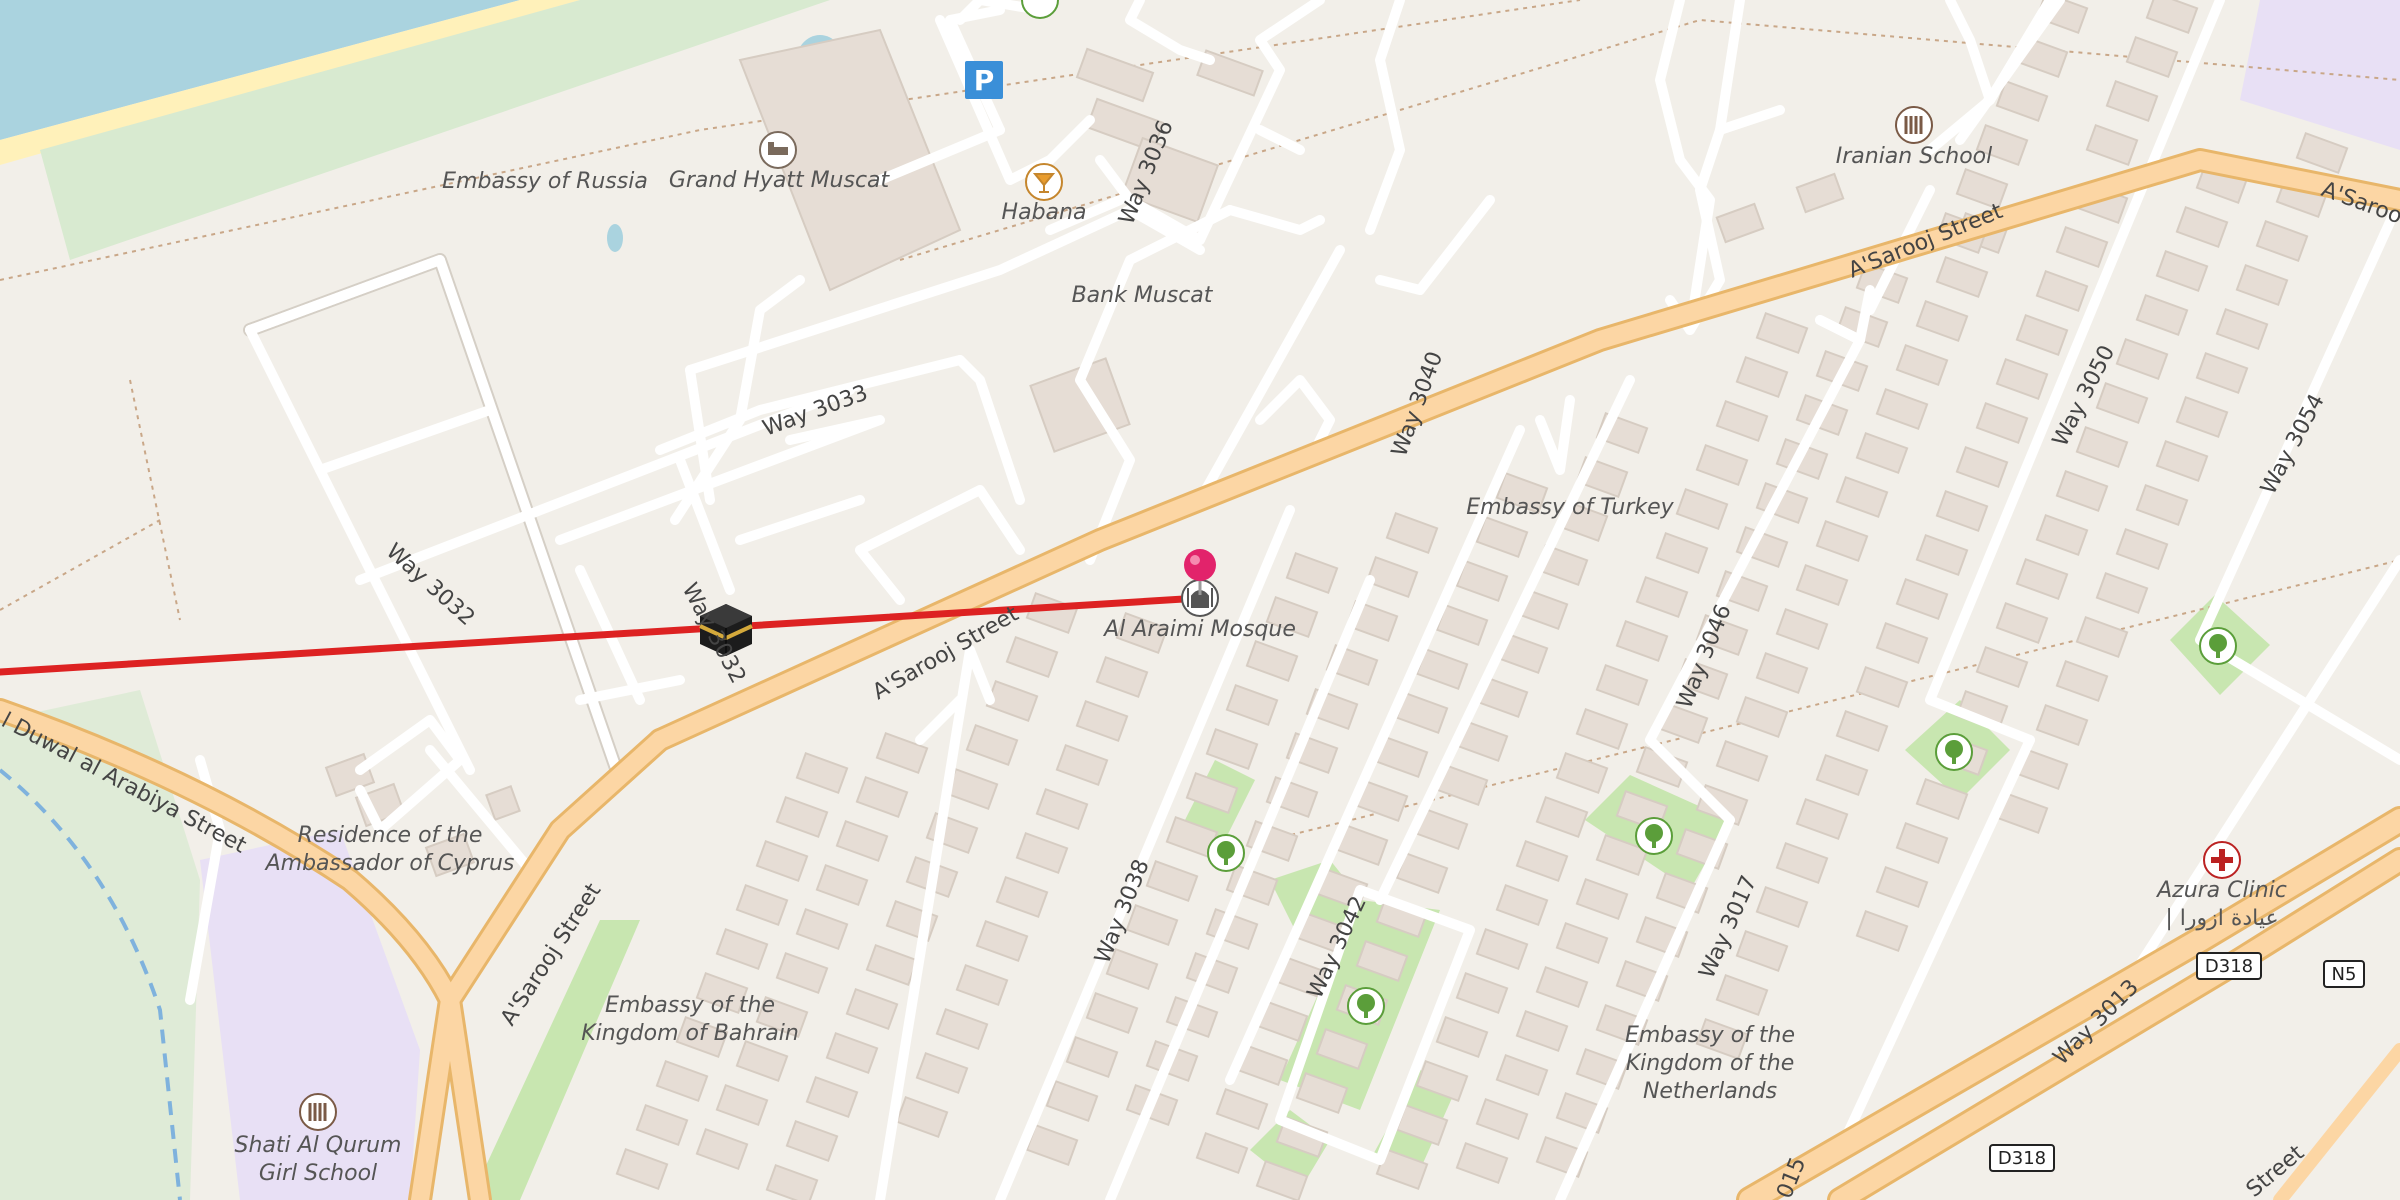 Image resolution: width=2400 pixels, height=1200 pixels. Describe the element at coordinates (778, 150) in the screenshot. I see `hotel-icon` at that location.